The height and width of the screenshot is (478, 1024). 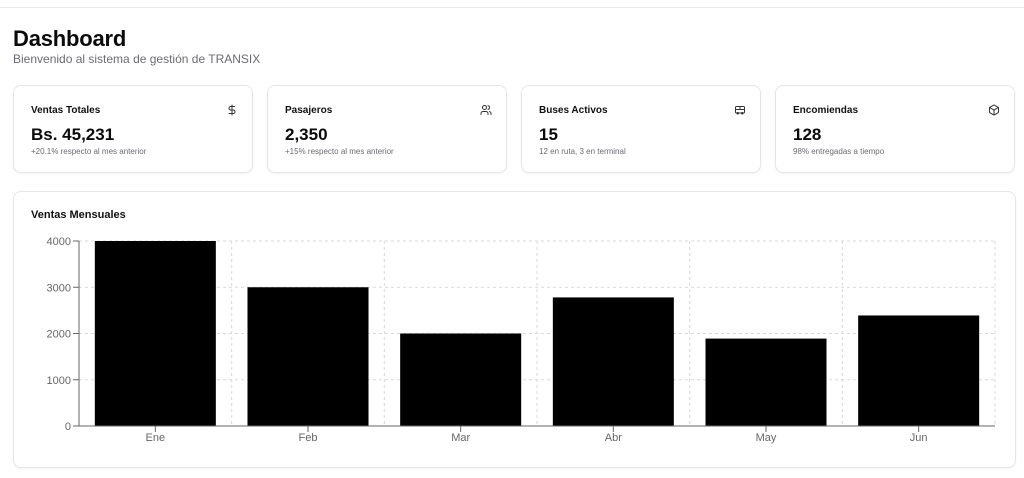 I want to click on stat-card-title: Ventas Totales, so click(x=66, y=110).